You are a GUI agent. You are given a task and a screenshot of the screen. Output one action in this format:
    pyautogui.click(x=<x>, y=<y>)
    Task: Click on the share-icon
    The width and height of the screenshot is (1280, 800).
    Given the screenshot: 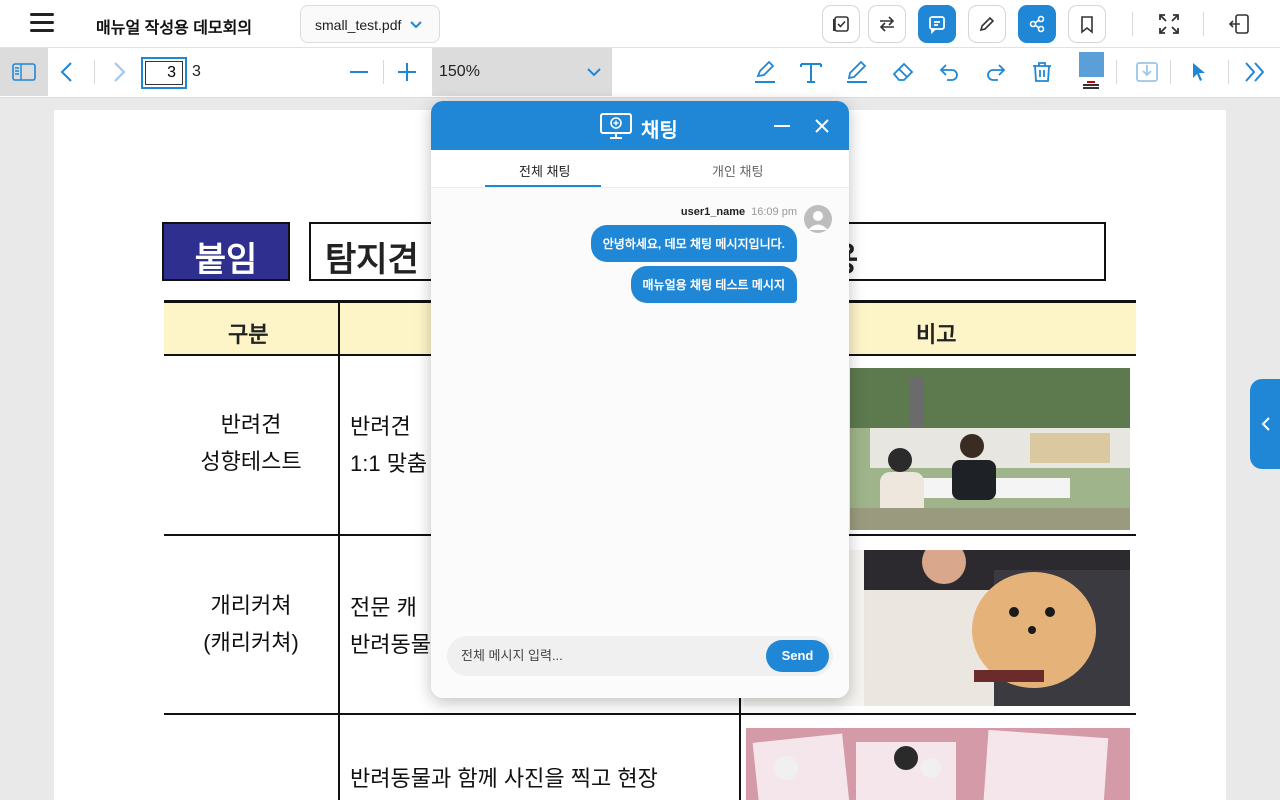 What is the action you would take?
    pyautogui.click(x=1037, y=24)
    